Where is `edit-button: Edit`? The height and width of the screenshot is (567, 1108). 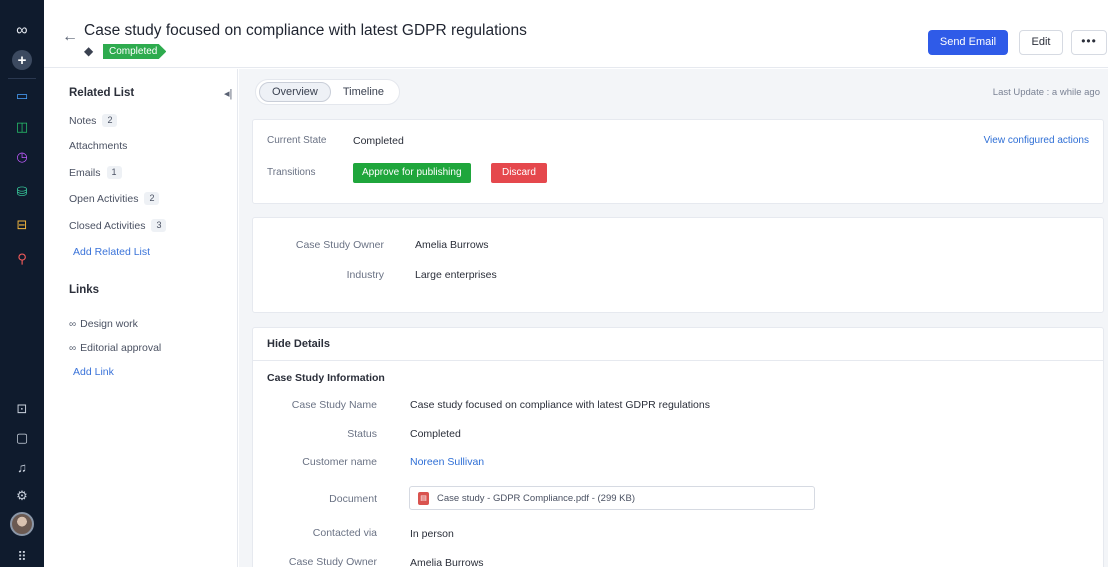
edit-button: Edit is located at coordinates (1041, 42).